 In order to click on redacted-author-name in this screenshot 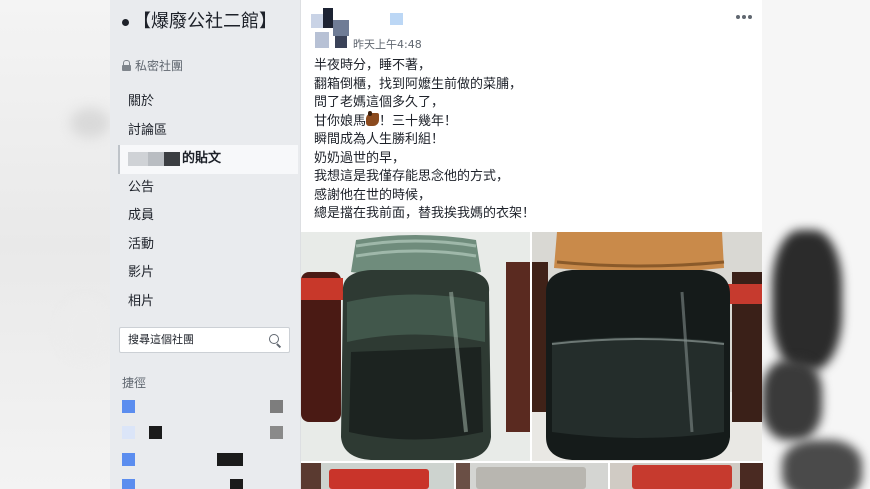, I will do `click(396, 19)`.